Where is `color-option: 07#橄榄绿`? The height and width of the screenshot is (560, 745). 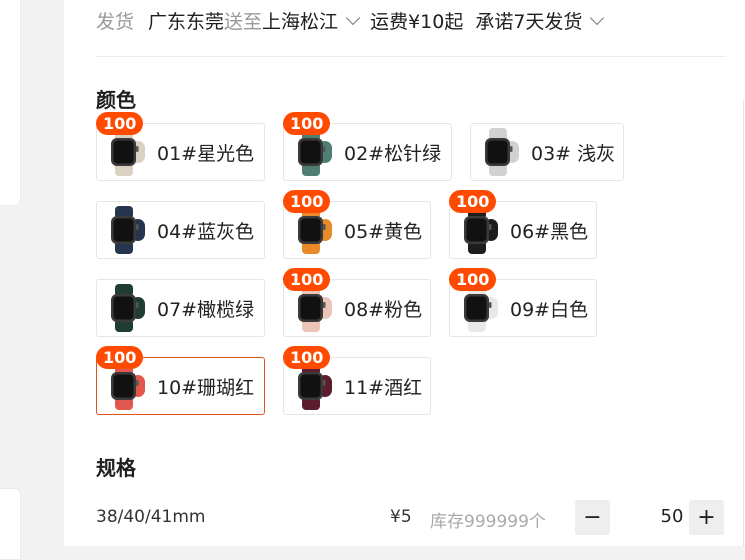 color-option: 07#橄榄绿 is located at coordinates (180, 308).